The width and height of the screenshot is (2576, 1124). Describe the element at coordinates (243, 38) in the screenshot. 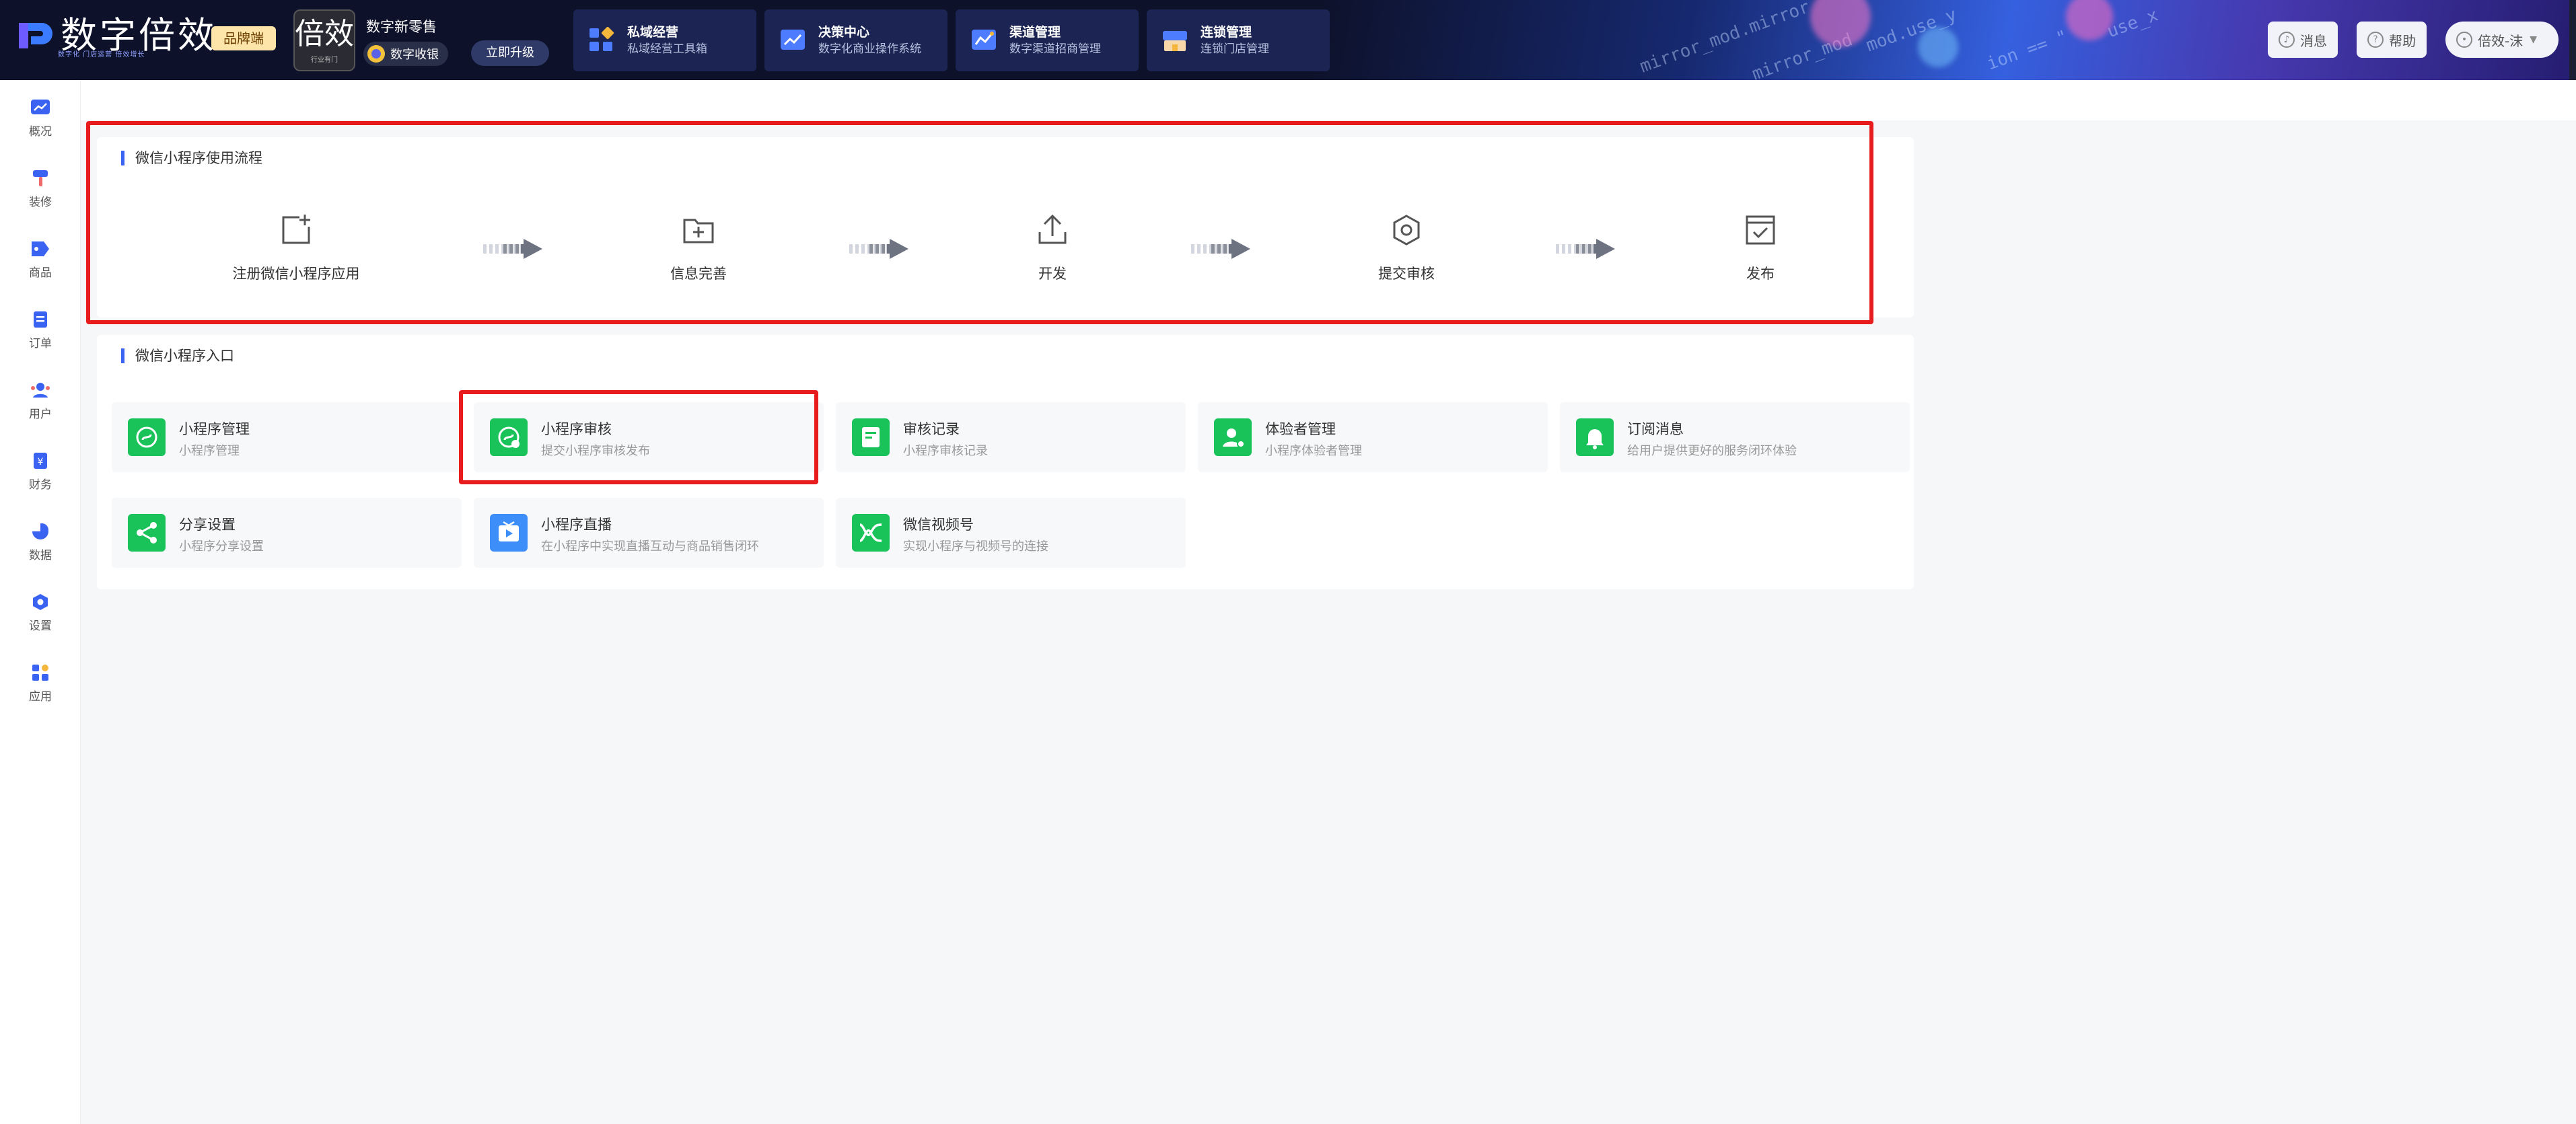

I see `brand-badge: 品牌端` at that location.